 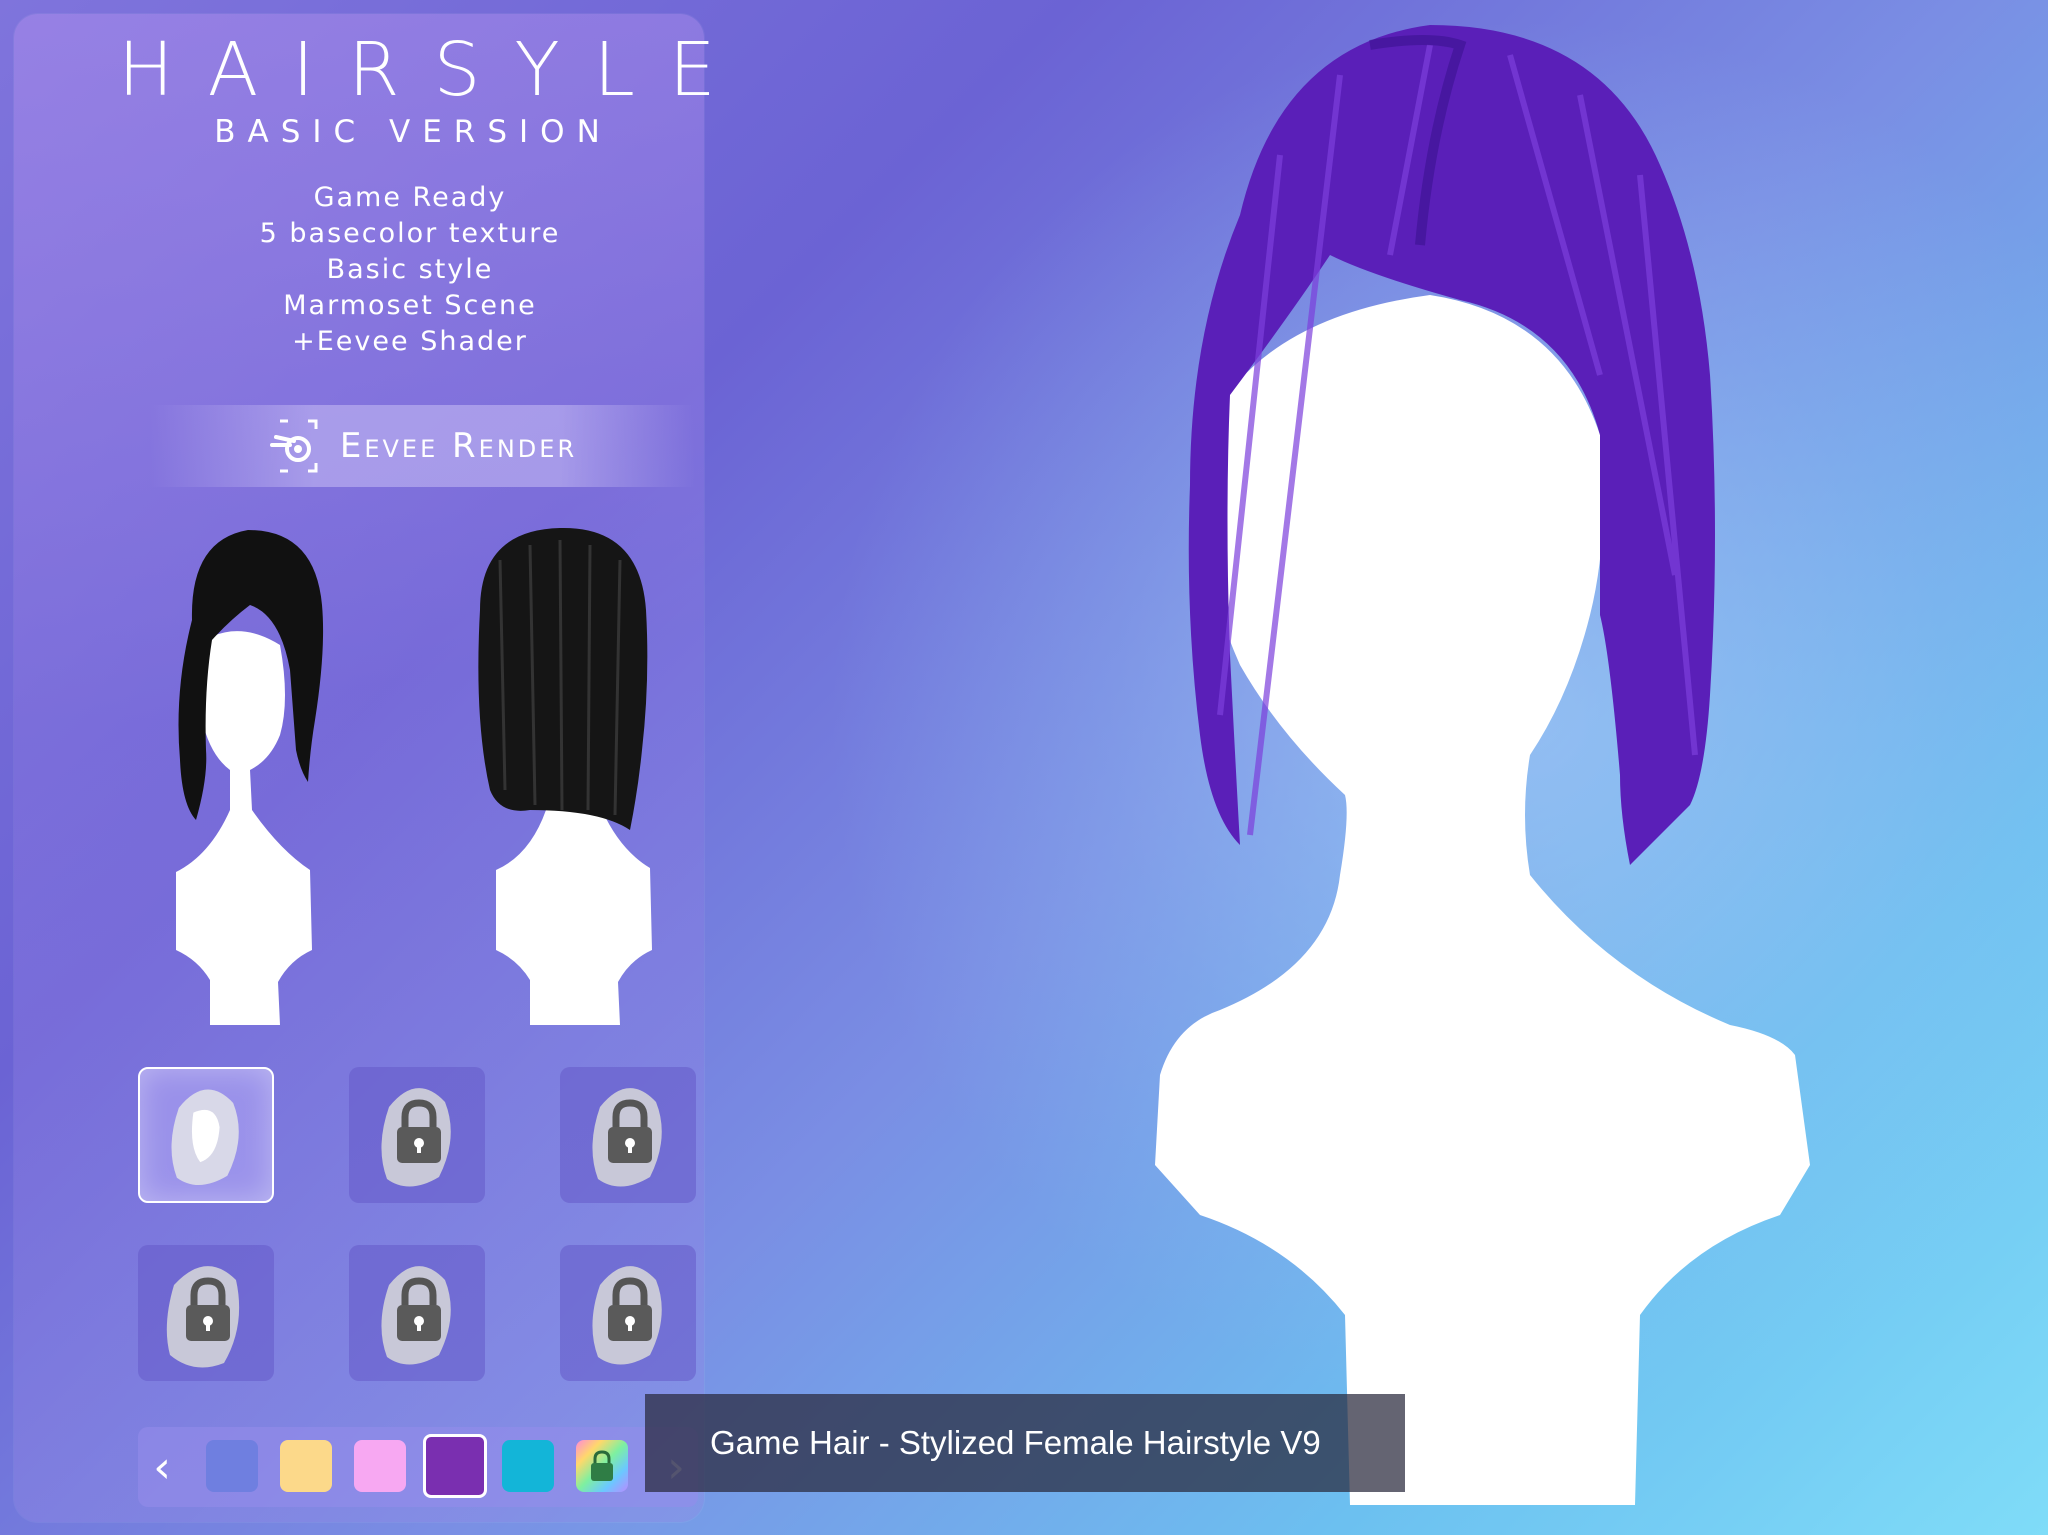 I want to click on swatch-cyan, so click(x=528, y=1466).